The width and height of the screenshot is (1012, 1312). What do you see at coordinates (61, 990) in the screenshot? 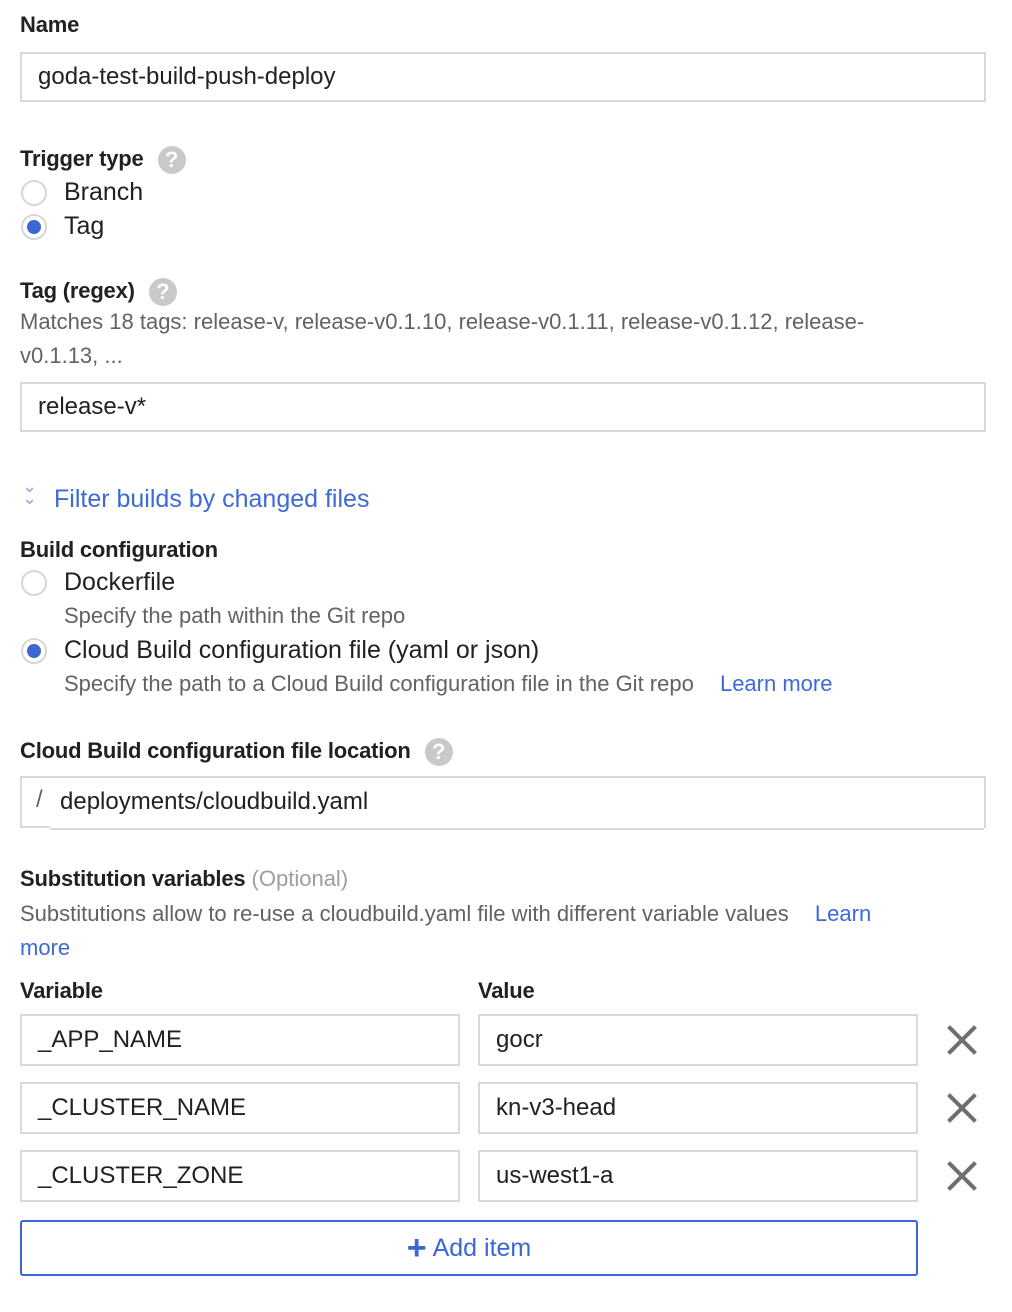
I see `column-variable: Variable` at bounding box center [61, 990].